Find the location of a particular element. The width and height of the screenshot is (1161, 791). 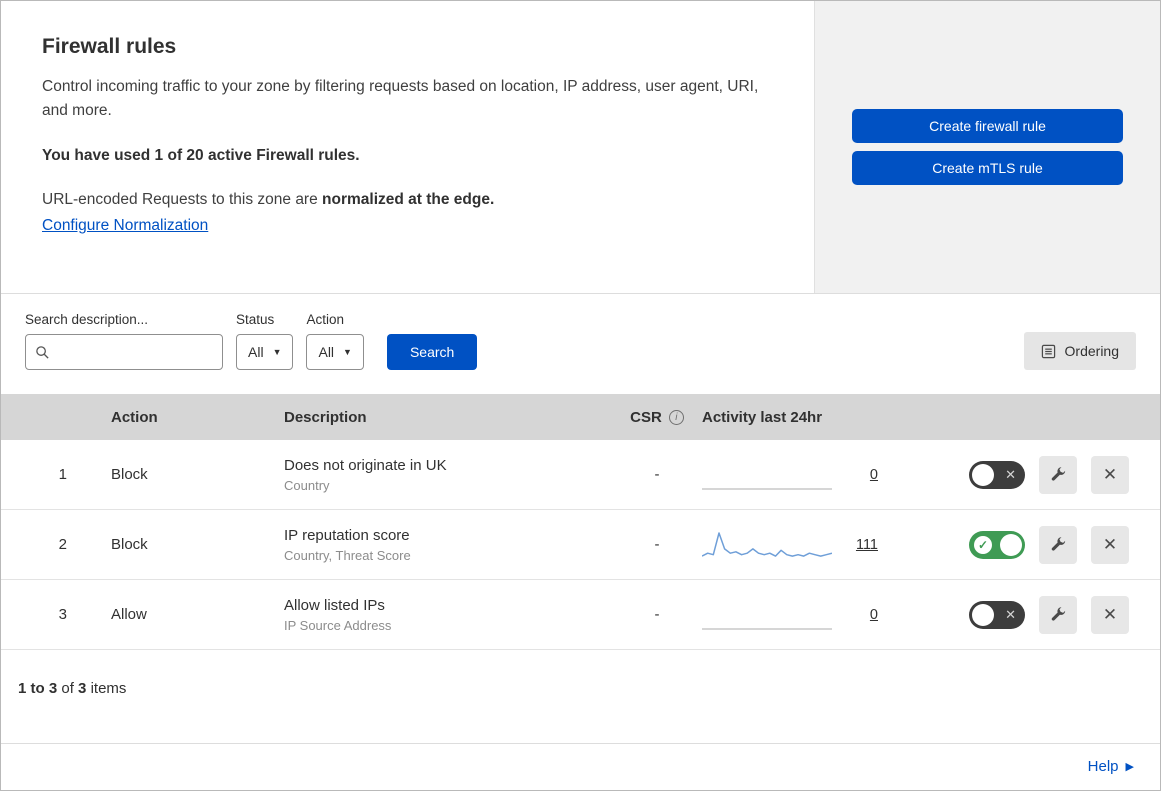

rule-description-text: Allow listed IPs is located at coordinates (334, 605).